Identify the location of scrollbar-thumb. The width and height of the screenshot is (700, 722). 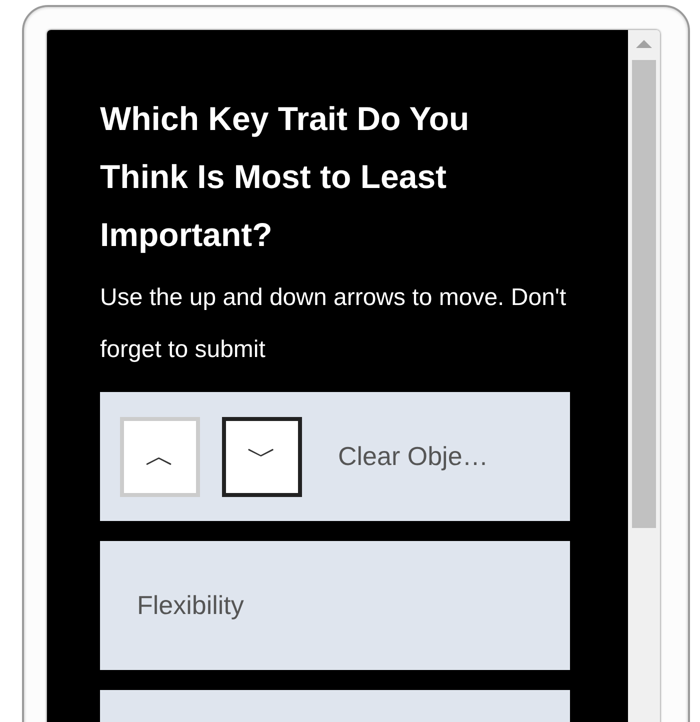
(644, 294).